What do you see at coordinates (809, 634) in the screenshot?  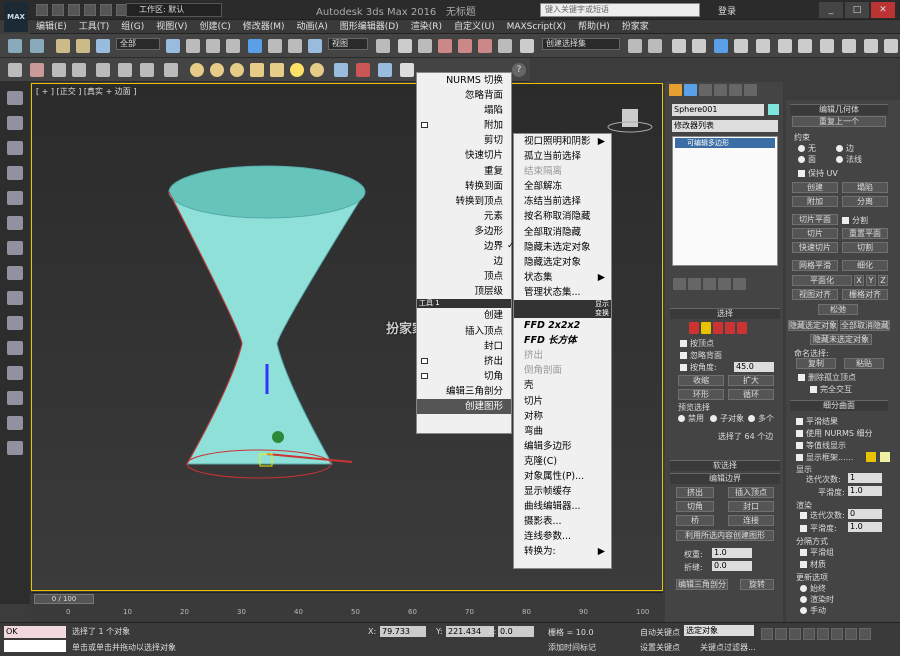 I see `next-frame-icon` at bounding box center [809, 634].